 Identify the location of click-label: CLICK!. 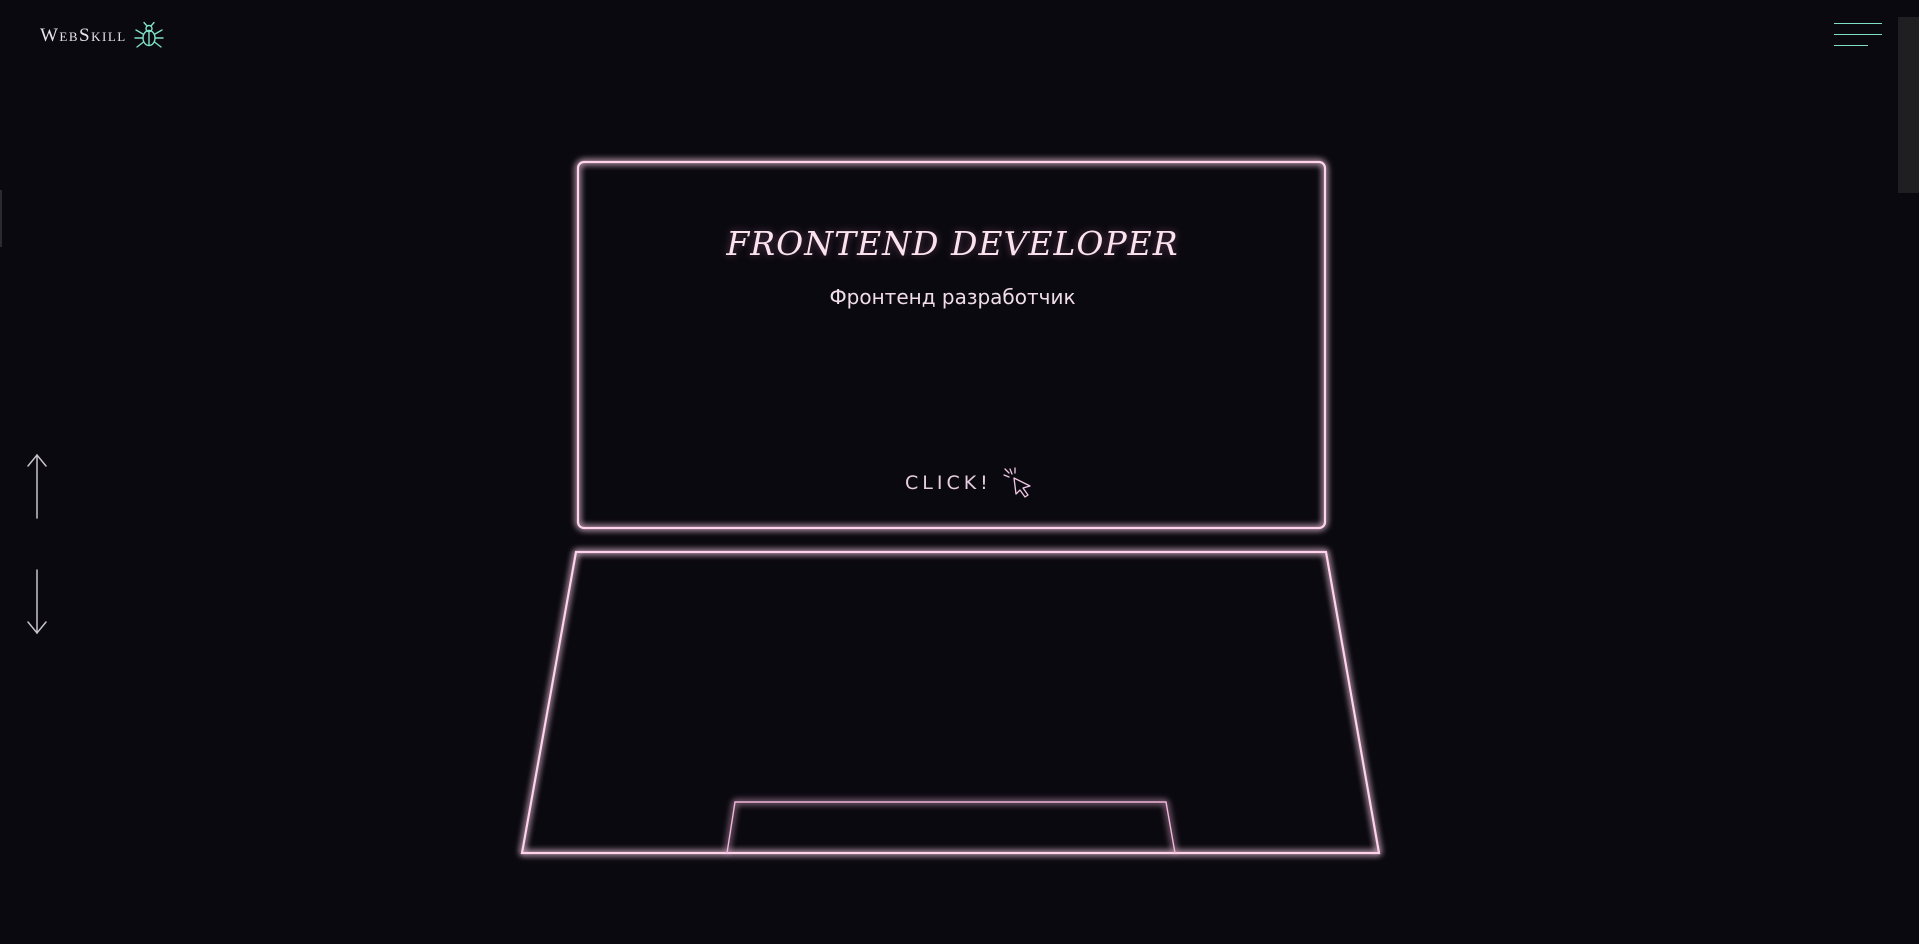
(948, 483).